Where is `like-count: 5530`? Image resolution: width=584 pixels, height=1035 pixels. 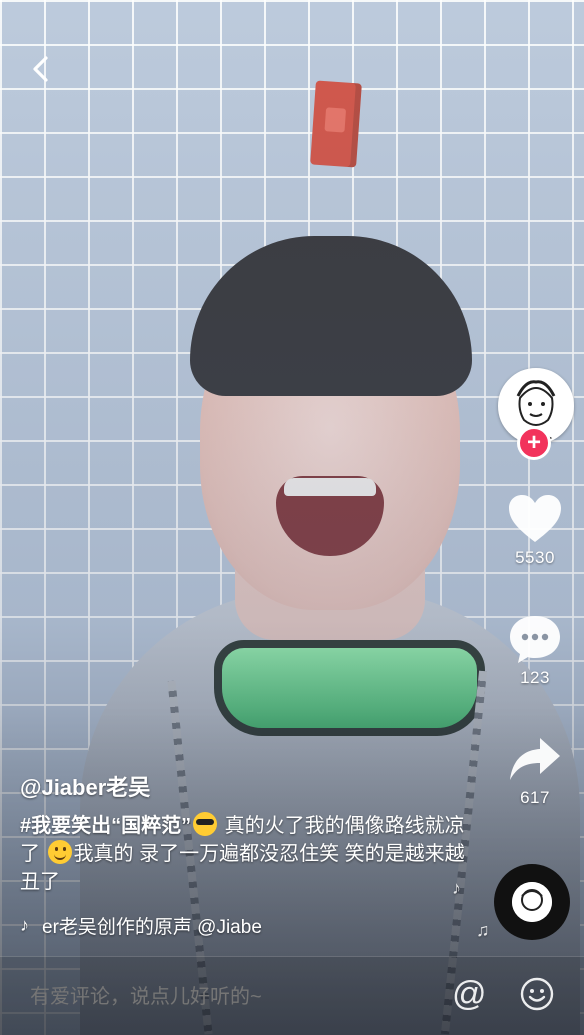 like-count: 5530 is located at coordinates (535, 557).